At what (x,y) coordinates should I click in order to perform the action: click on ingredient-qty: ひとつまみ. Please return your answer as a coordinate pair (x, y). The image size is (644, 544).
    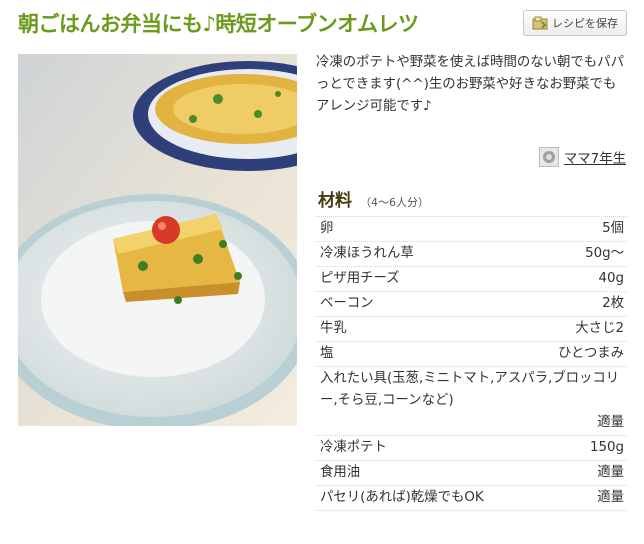
    Looking at the image, I should click on (590, 353).